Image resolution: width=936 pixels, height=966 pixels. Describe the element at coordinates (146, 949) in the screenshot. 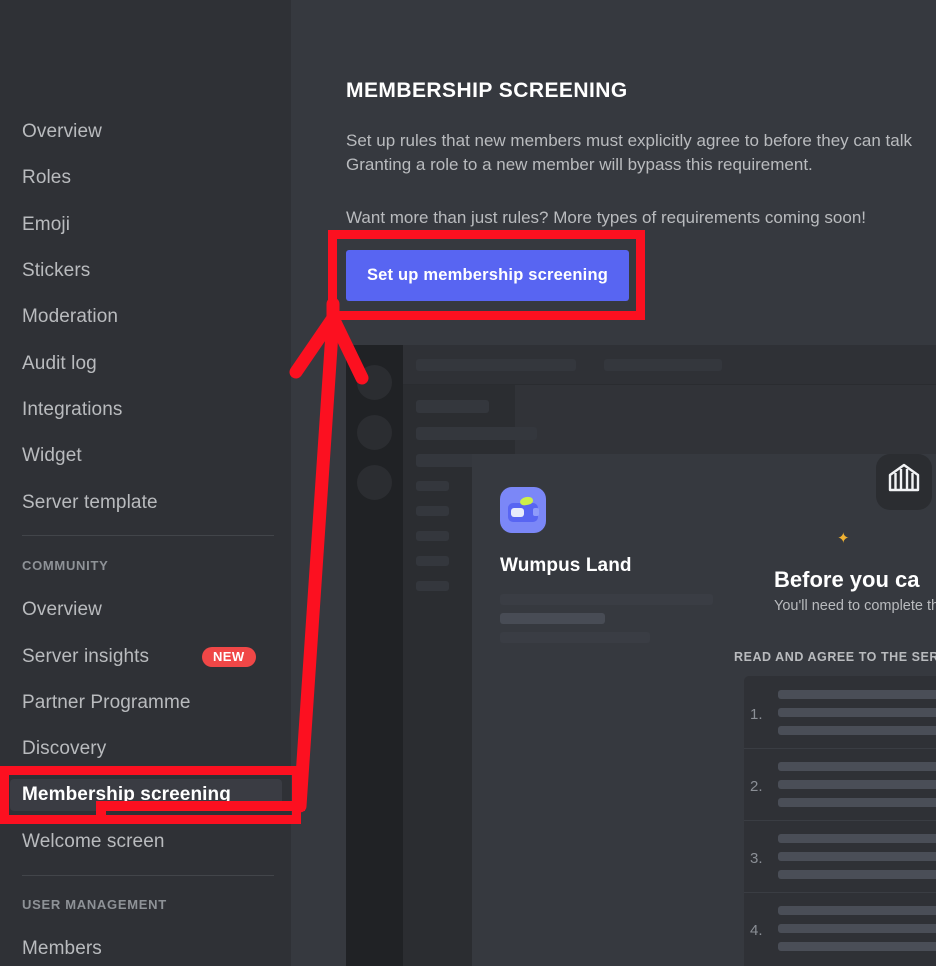

I see `sidebar-item-members: Members` at that location.